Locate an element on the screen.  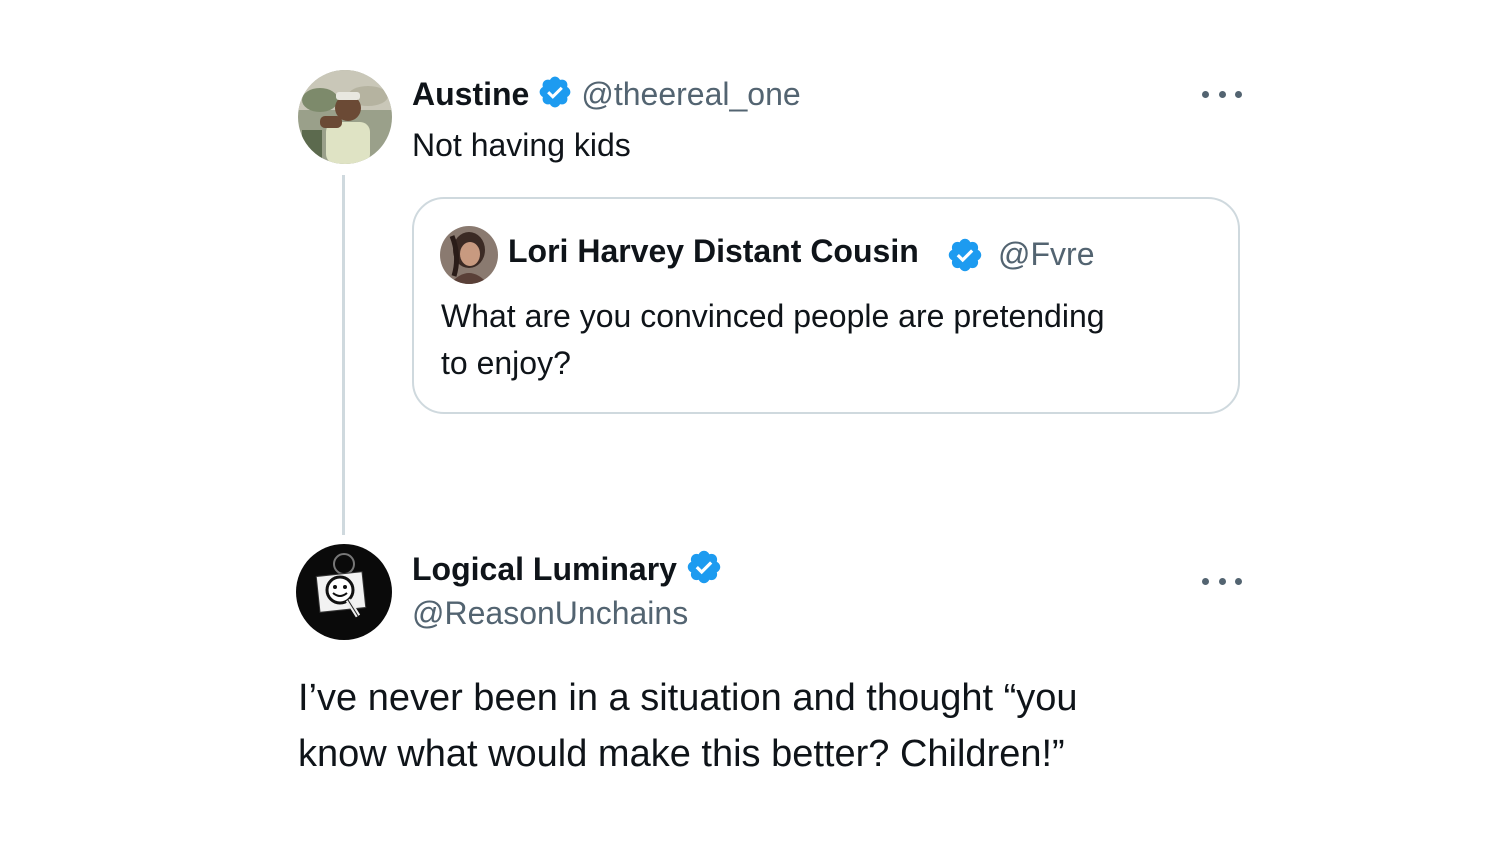
reply-author-name: Logical Luminary is located at coordinates (544, 569).